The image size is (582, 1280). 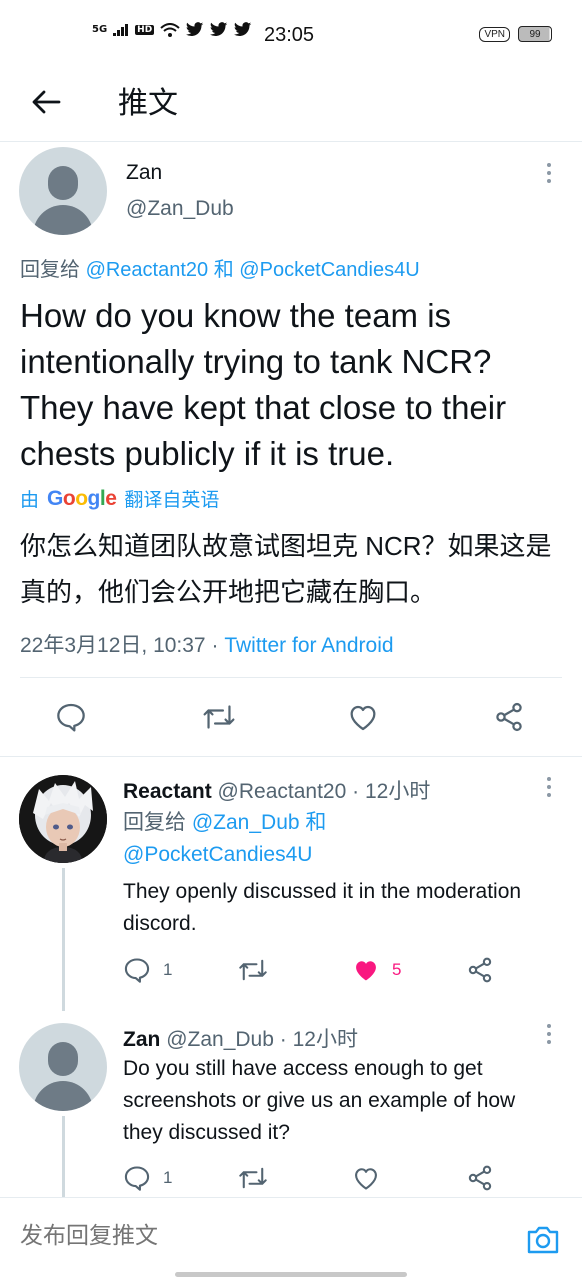 I want to click on tweet-actions, so click(x=291, y=719).